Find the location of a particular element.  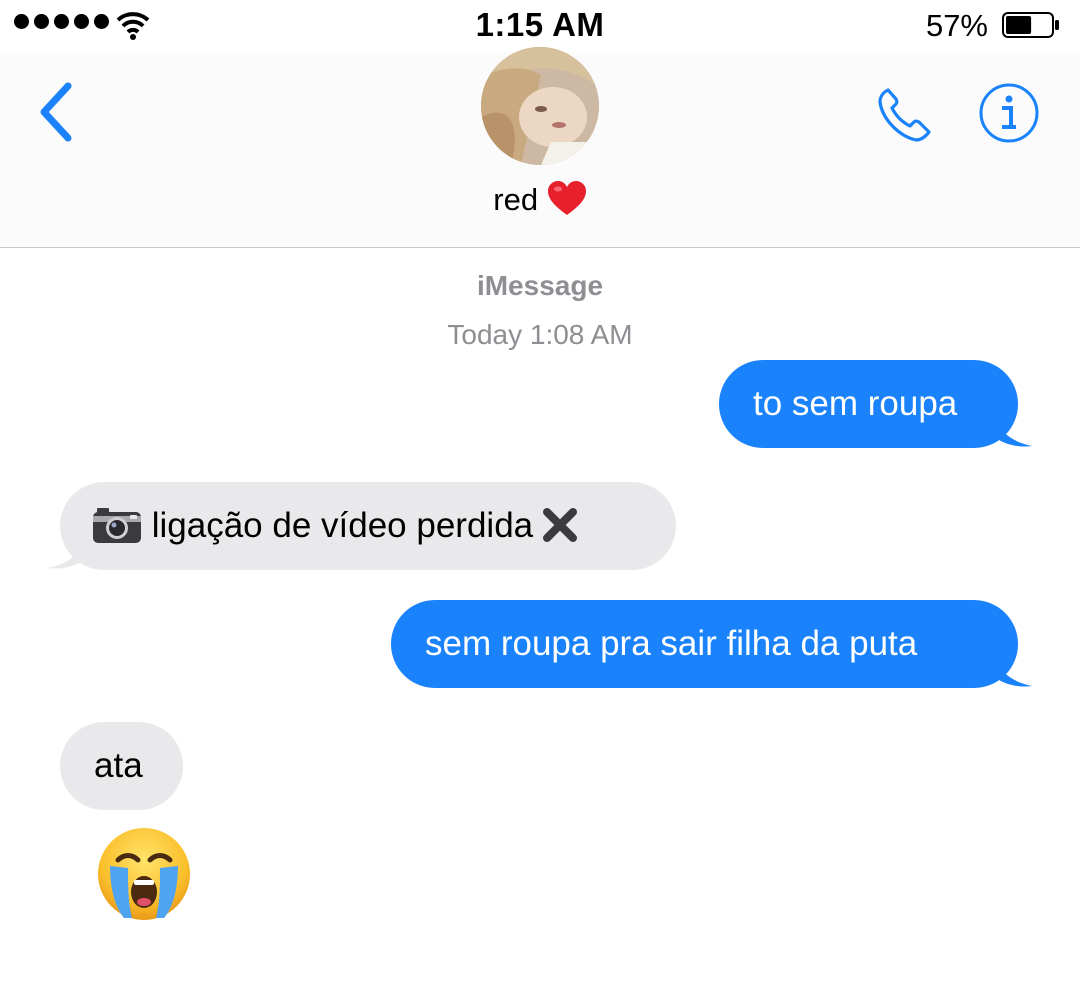

phone-icon is located at coordinates (905, 115).